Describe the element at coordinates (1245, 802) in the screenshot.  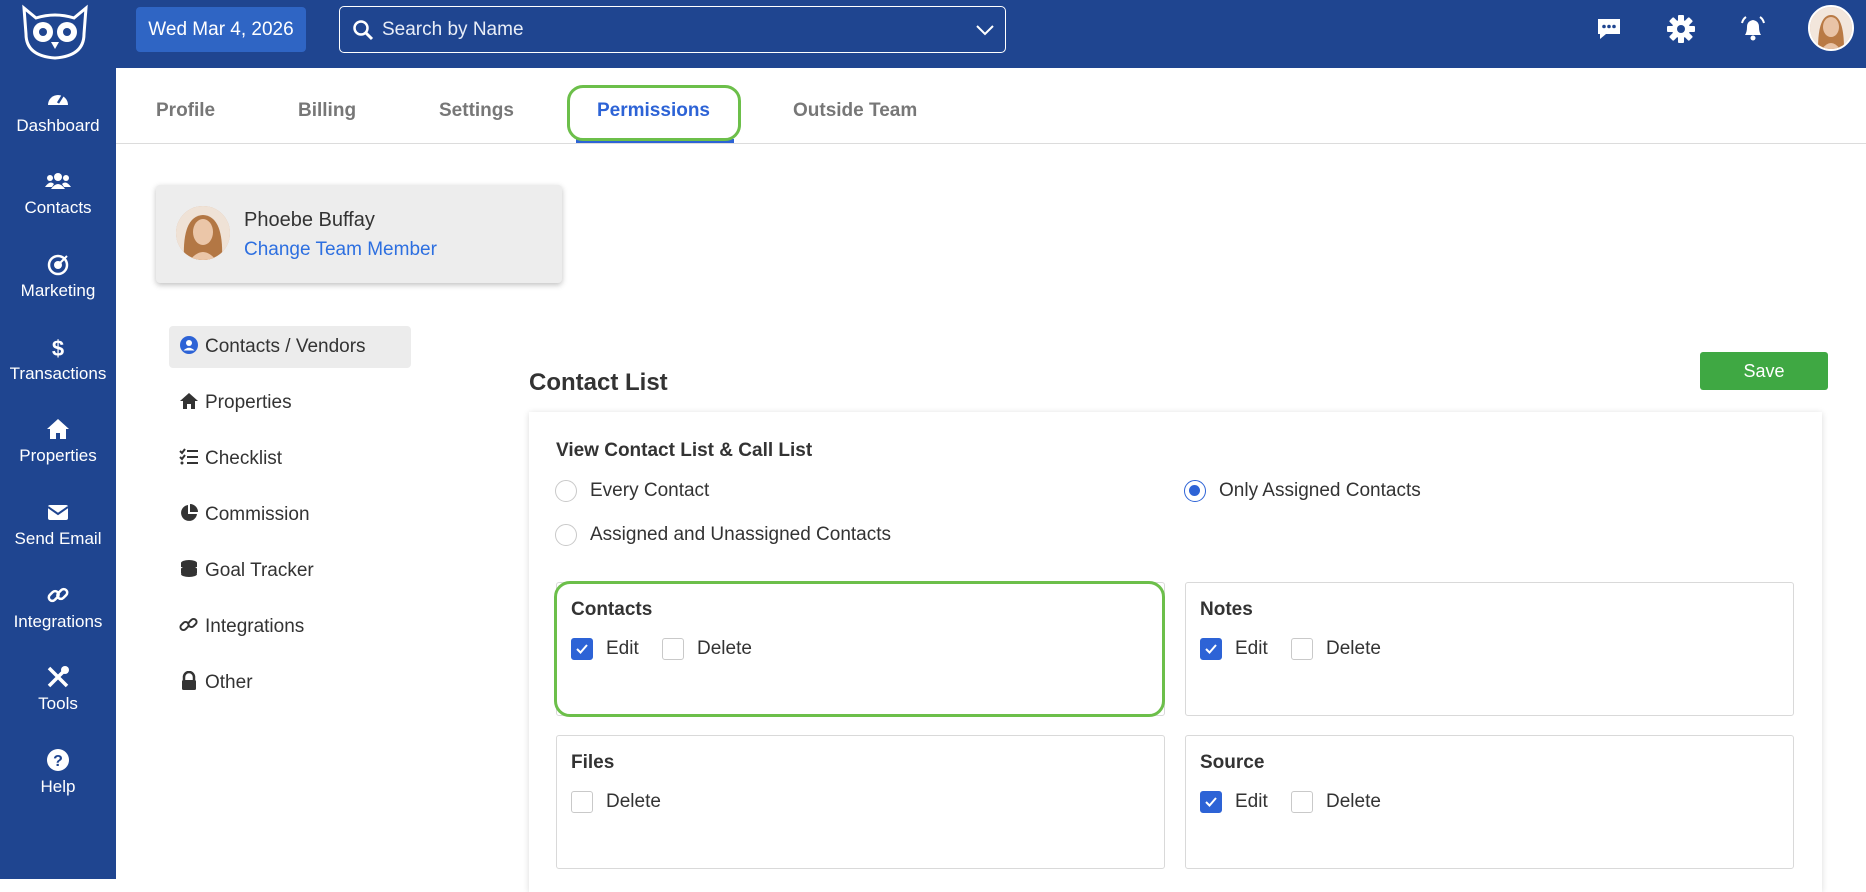
I see `checkbox-source-edit: Edit` at that location.